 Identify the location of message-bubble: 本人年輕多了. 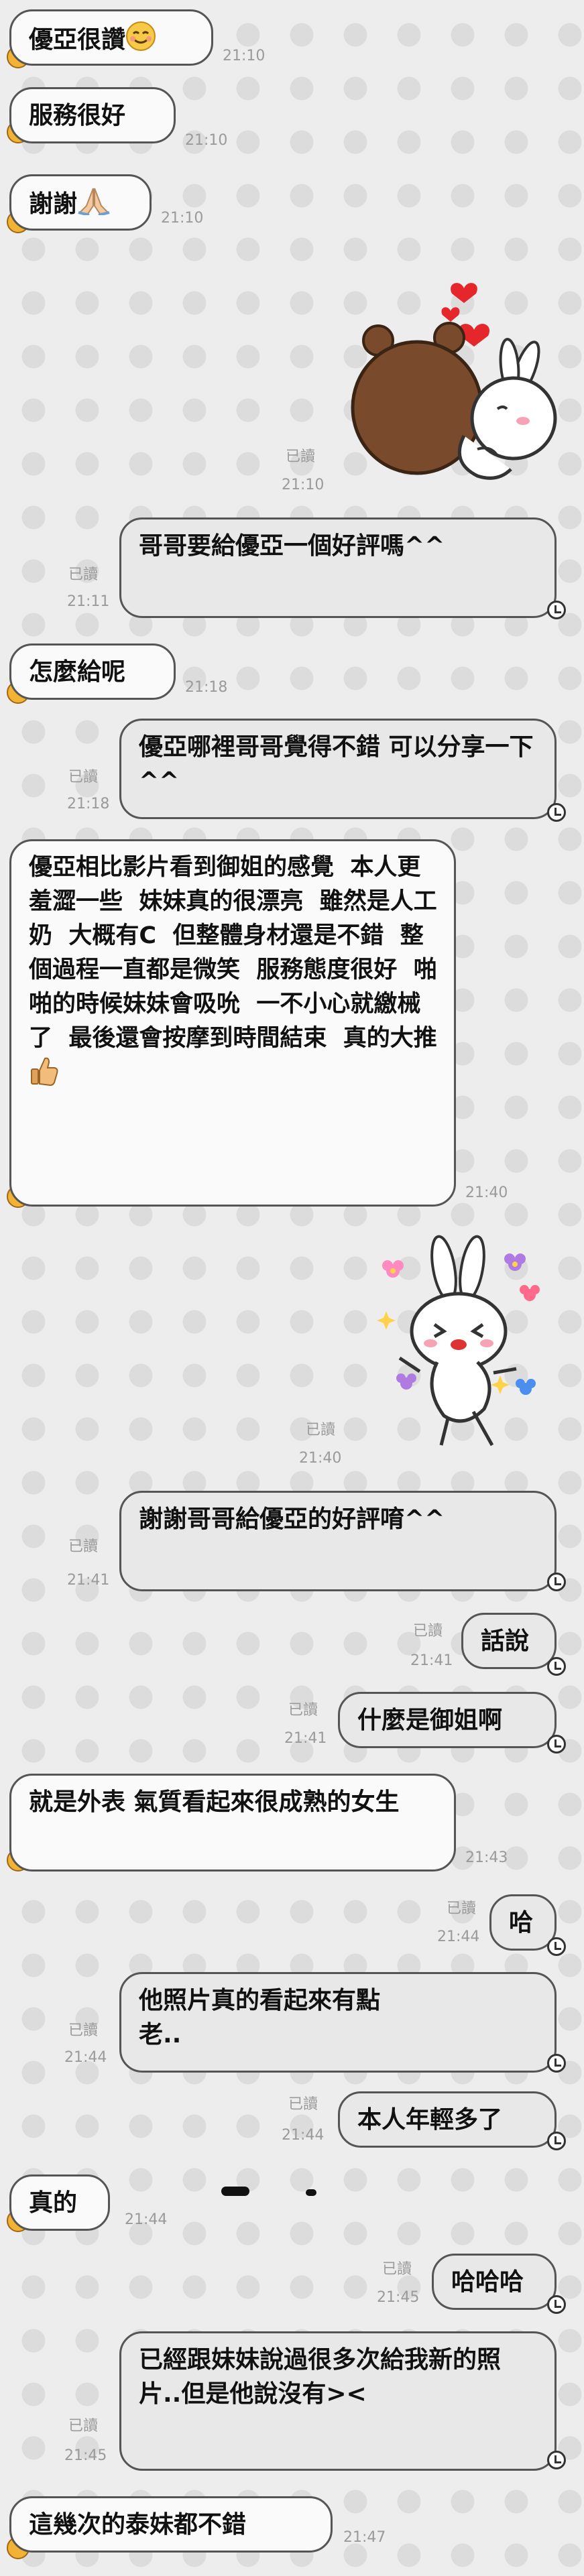
(447, 2119).